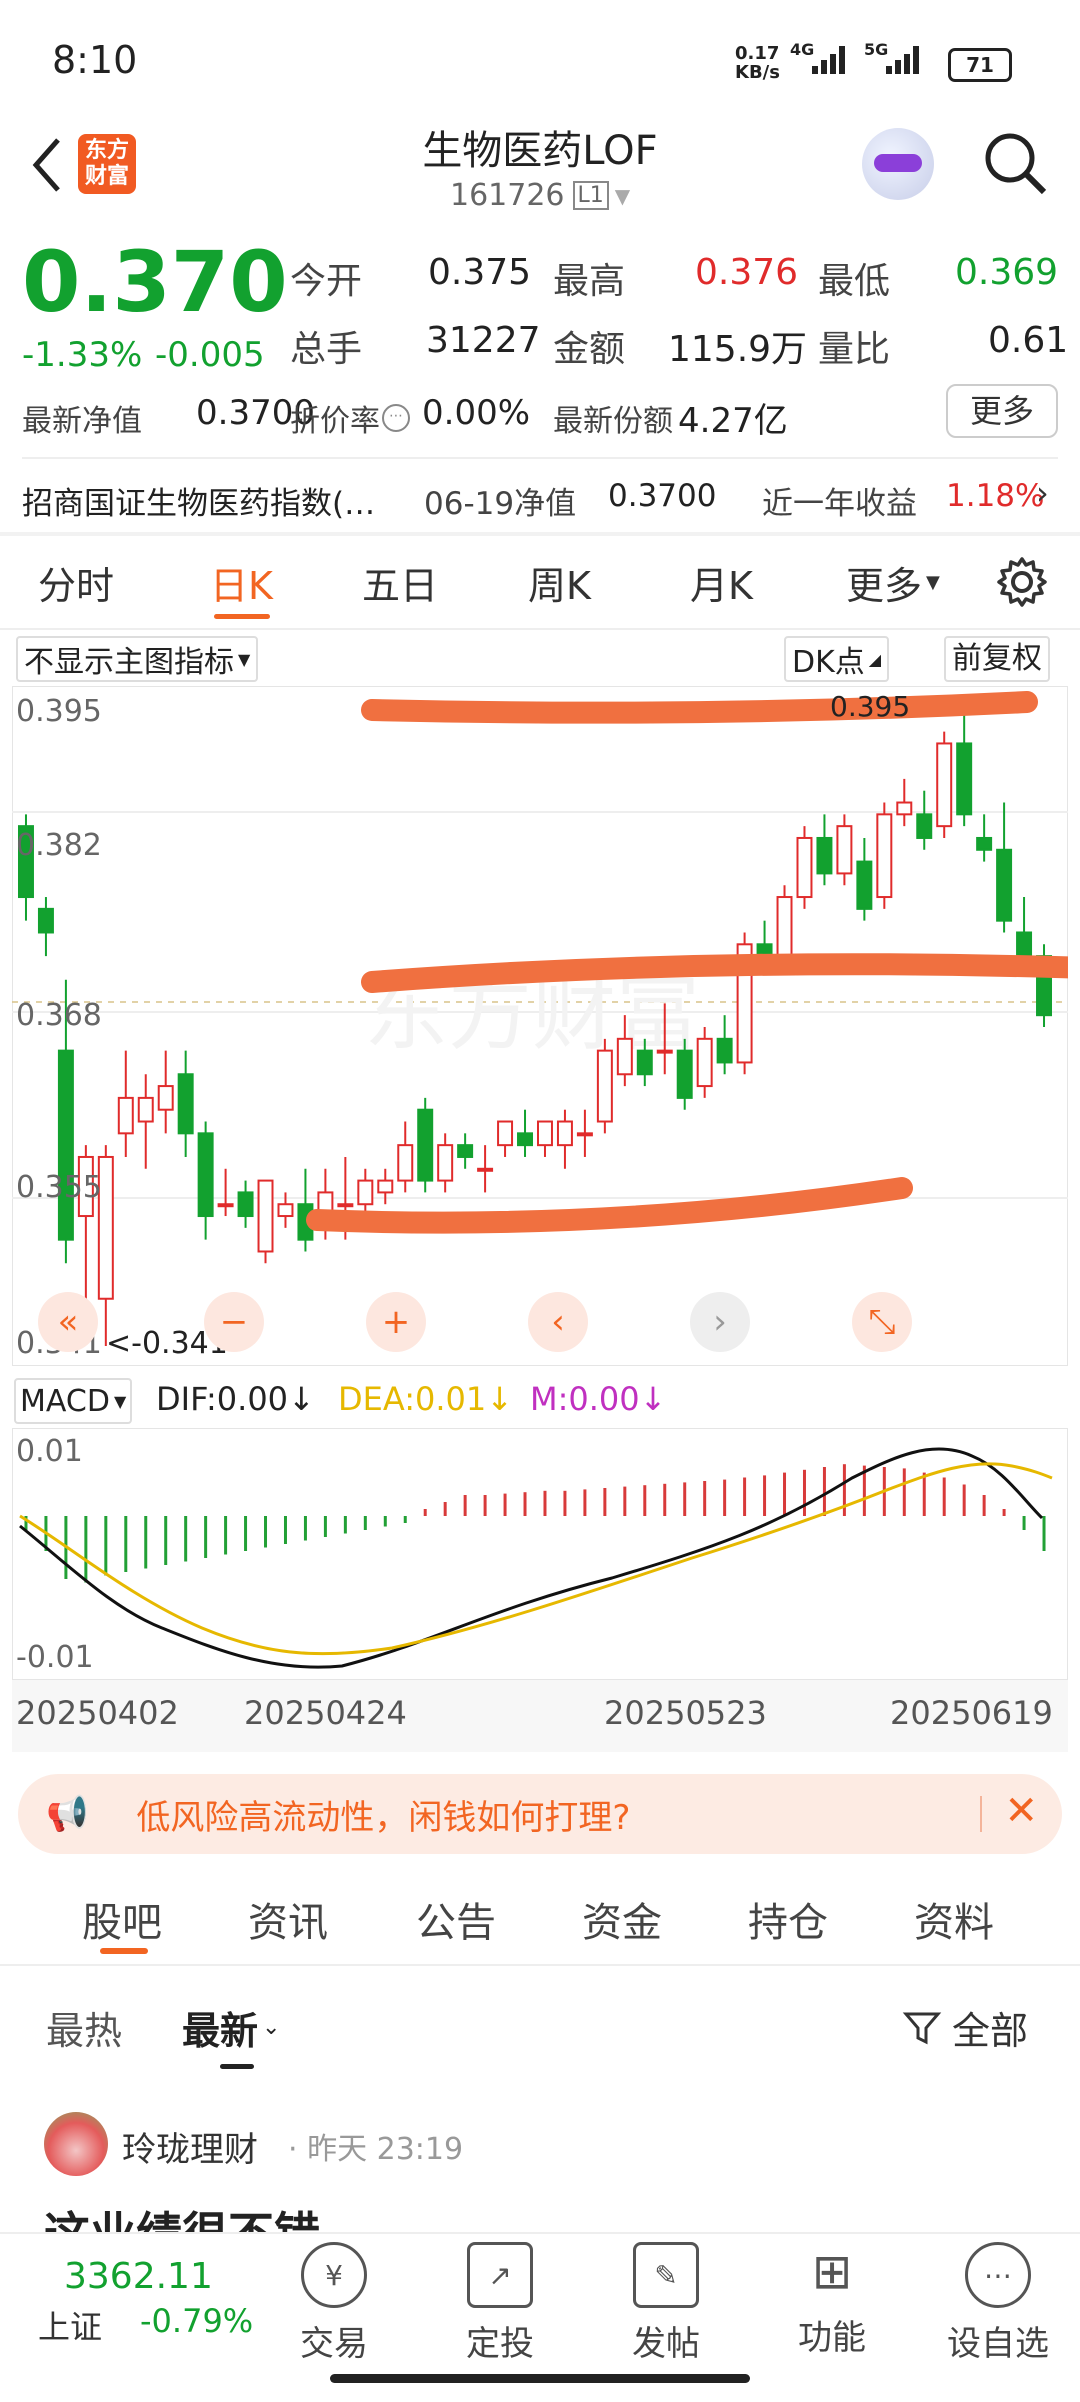 This screenshot has height=2402, width=1080. What do you see at coordinates (540, 534) in the screenshot?
I see `section-gap` at bounding box center [540, 534].